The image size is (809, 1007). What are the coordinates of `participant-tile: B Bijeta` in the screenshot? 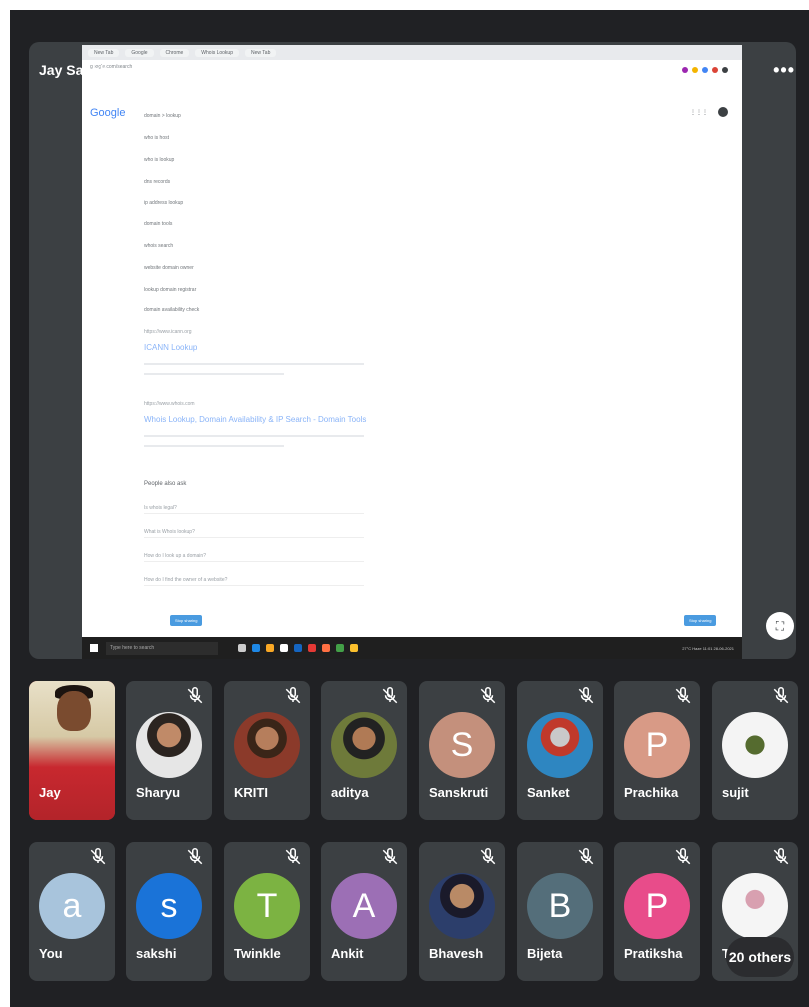 It's located at (560, 911).